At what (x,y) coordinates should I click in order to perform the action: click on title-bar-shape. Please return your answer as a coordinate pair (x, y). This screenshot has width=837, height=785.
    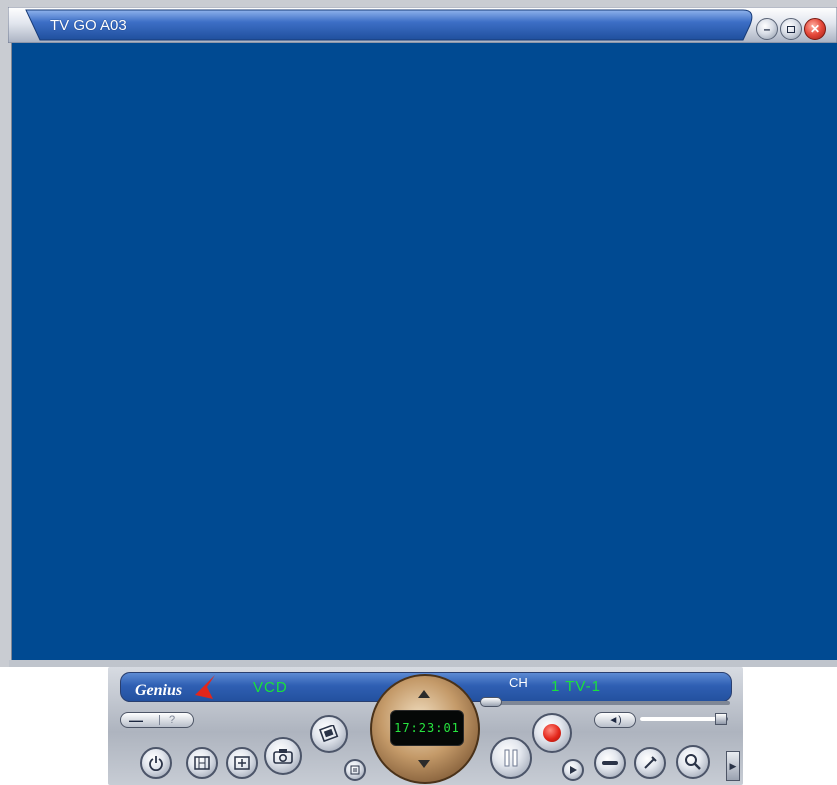
    Looking at the image, I should click on (422, 25).